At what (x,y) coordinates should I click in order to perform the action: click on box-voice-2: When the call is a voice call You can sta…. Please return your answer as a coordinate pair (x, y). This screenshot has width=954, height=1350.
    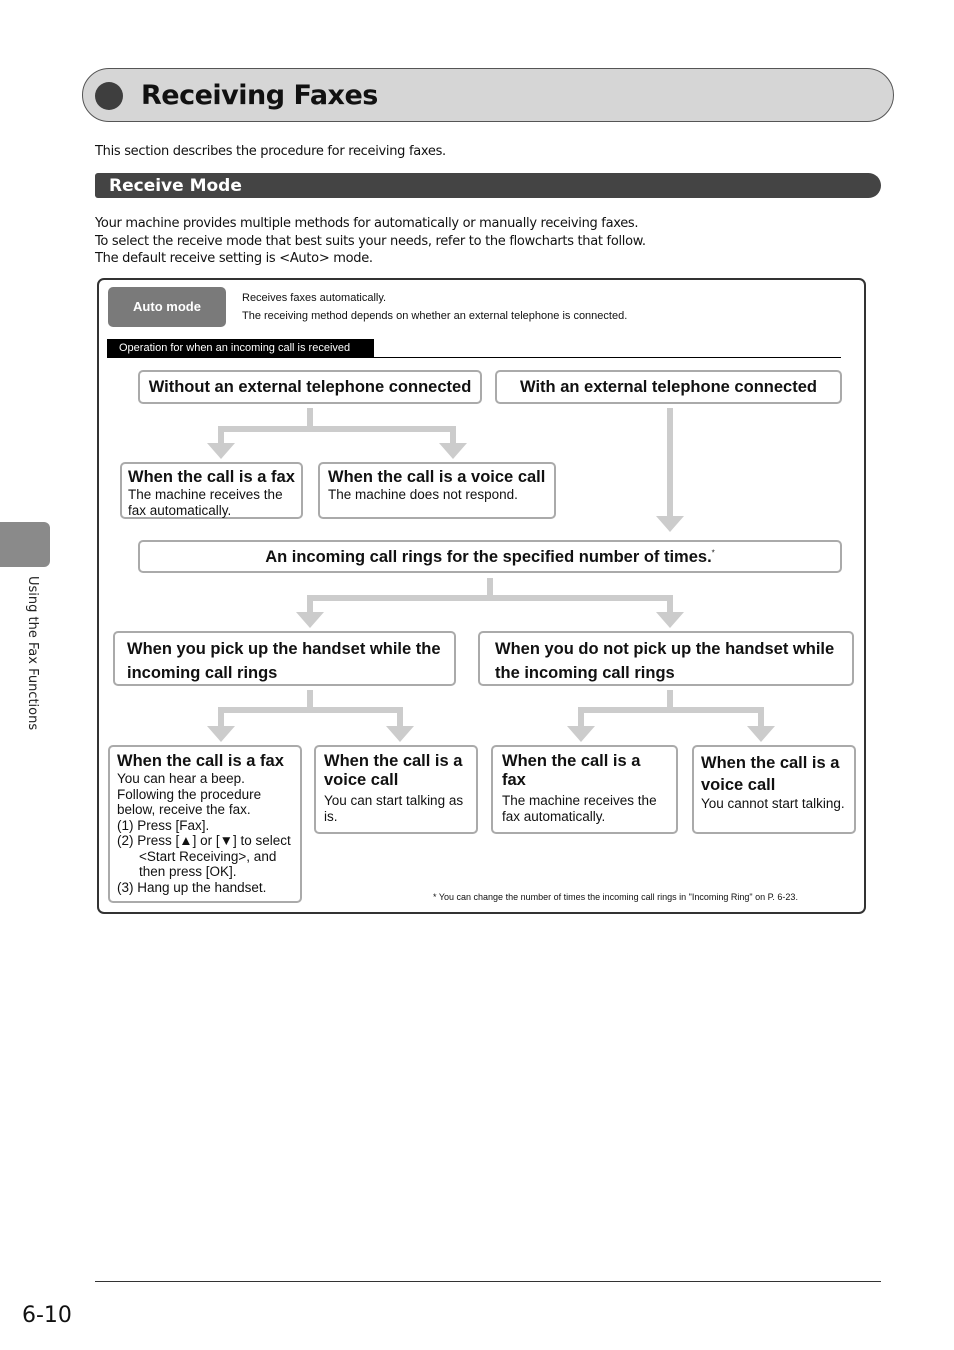
    Looking at the image, I should click on (396, 789).